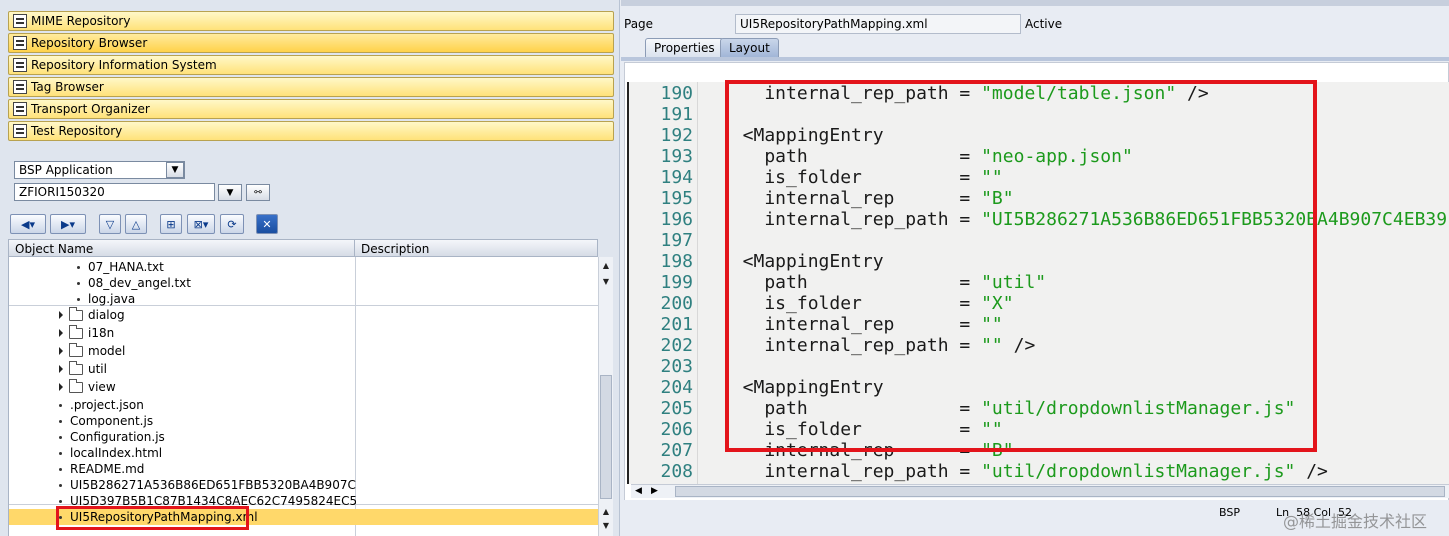 The image size is (1449, 536). What do you see at coordinates (89, 43) in the screenshot?
I see `nav-item-label: Repository Browser` at bounding box center [89, 43].